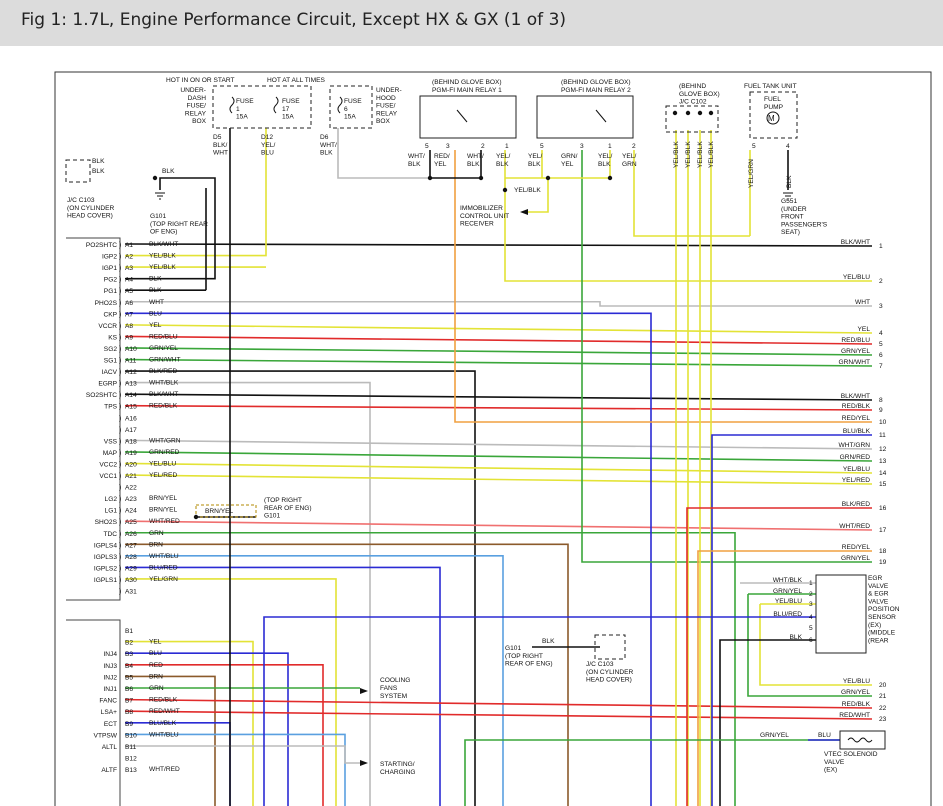 This screenshot has width=943, height=806. What do you see at coordinates (604, 164) in the screenshot?
I see `relay2-wire: BLK` at bounding box center [604, 164].